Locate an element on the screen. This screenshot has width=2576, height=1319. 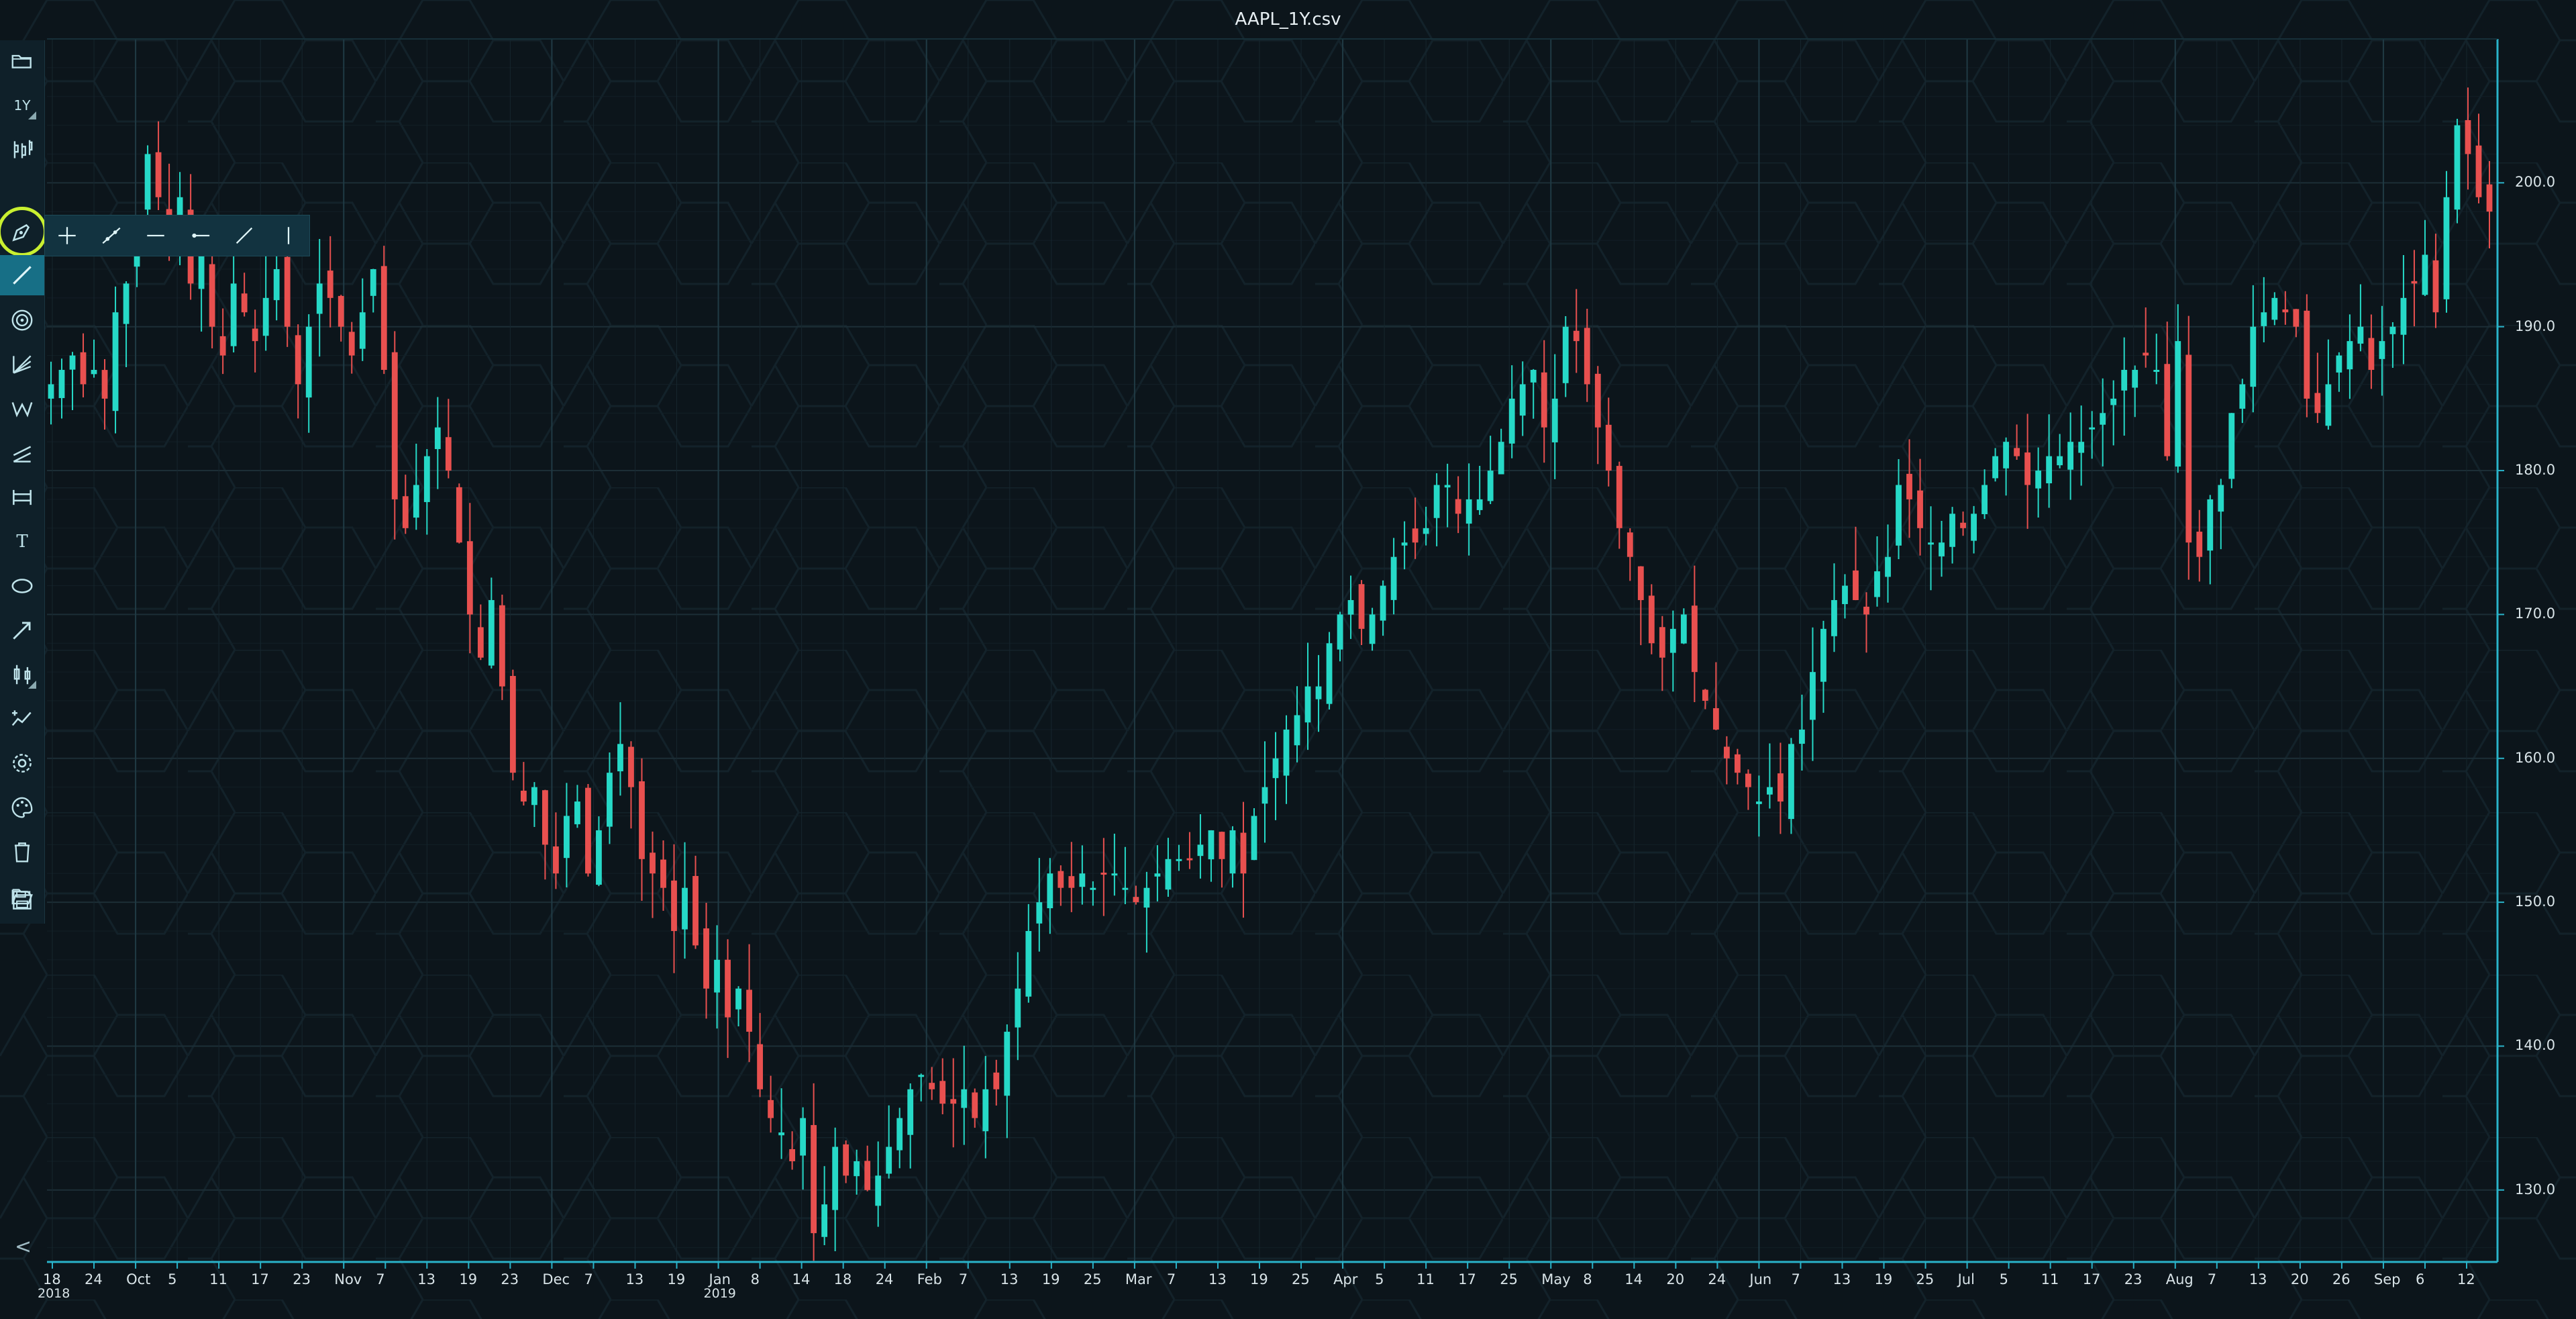
palette-icon is located at coordinates (22, 807).